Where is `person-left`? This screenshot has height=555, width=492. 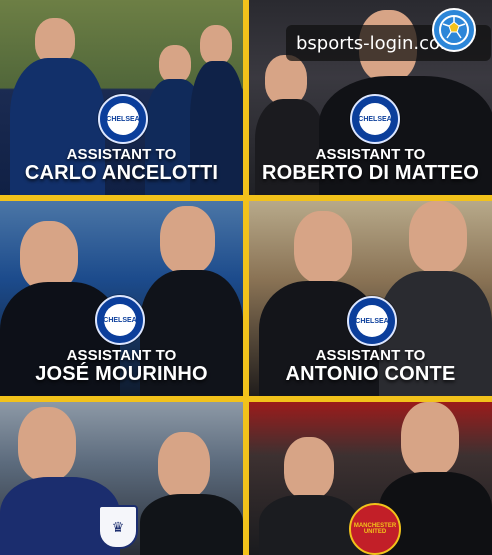 person-left is located at coordinates (309, 496).